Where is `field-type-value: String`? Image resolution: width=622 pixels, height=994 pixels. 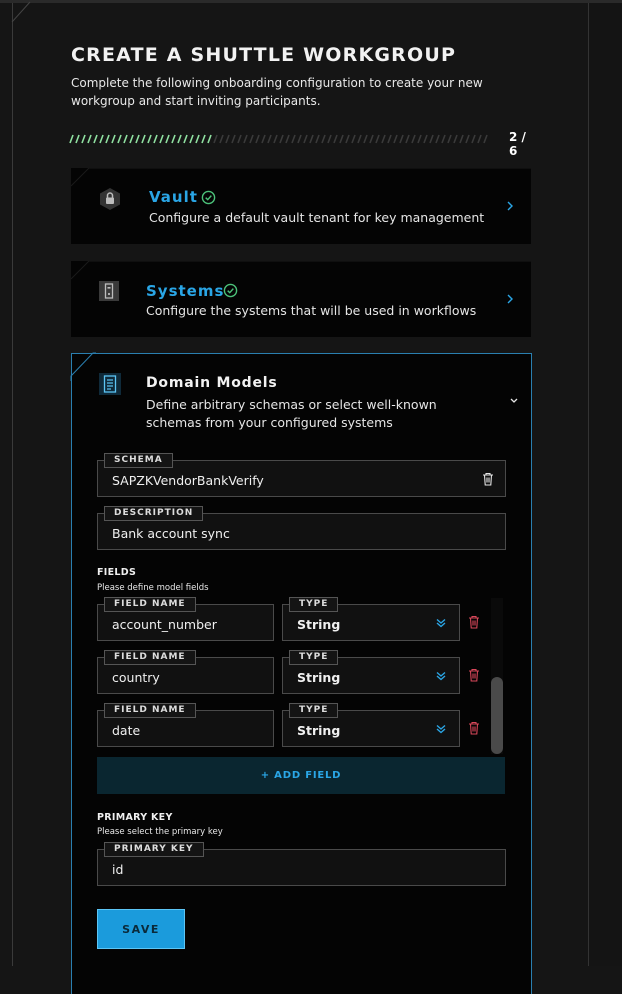
field-type-value: String is located at coordinates (319, 730).